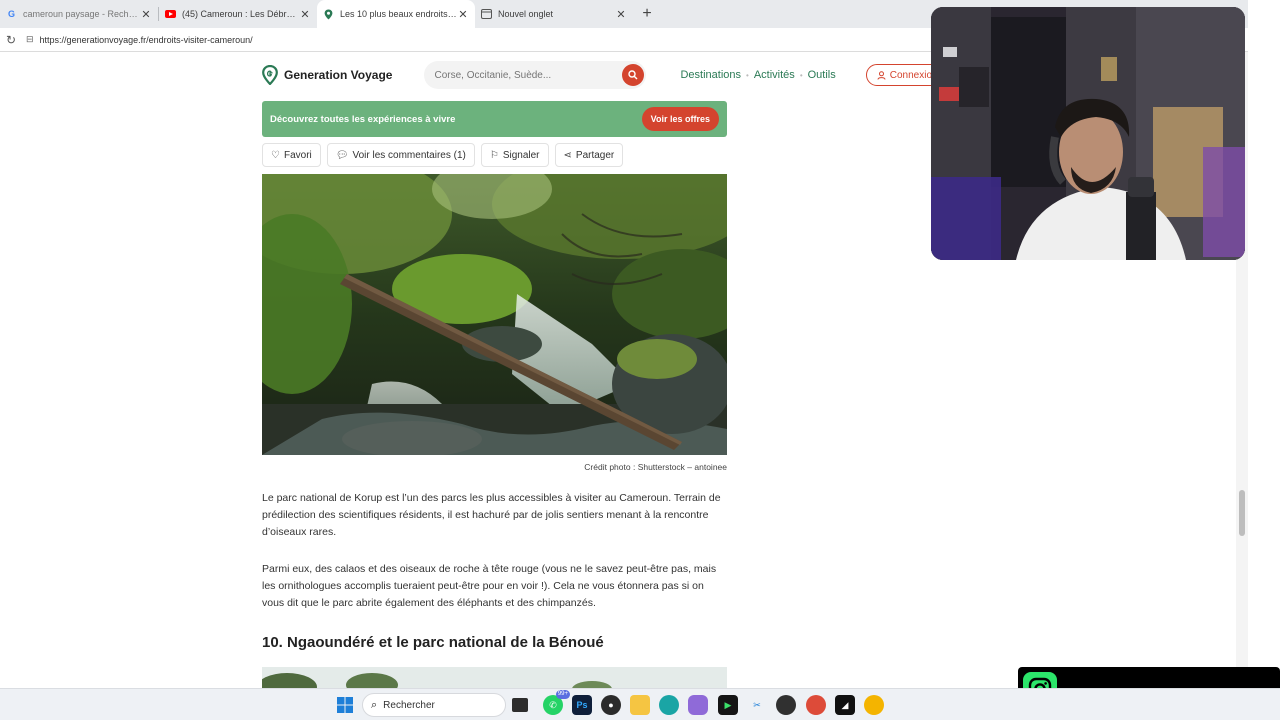 Image resolution: width=1280 pixels, height=720 pixels. Describe the element at coordinates (494, 677) in the screenshot. I see `article-photo-benoue` at that location.